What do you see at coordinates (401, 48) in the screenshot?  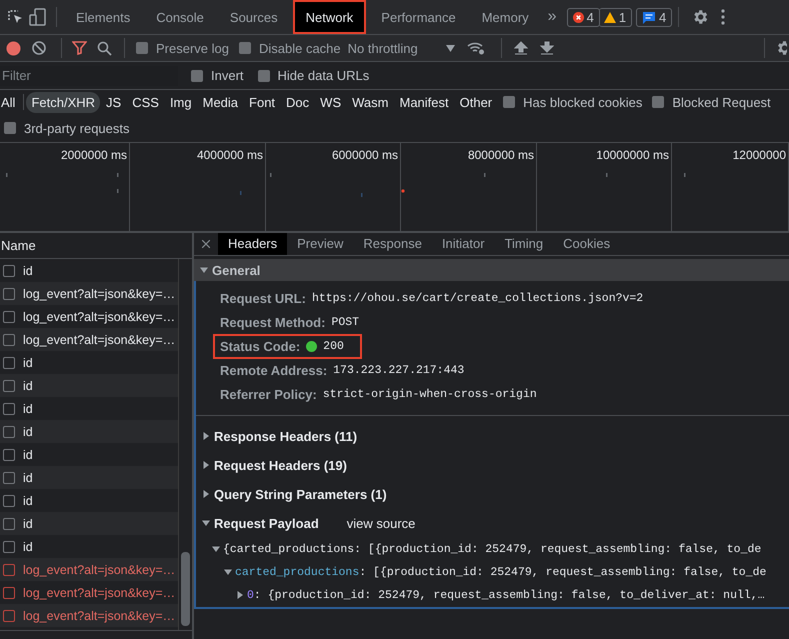 I see `throttling-dropdown: No throttling` at bounding box center [401, 48].